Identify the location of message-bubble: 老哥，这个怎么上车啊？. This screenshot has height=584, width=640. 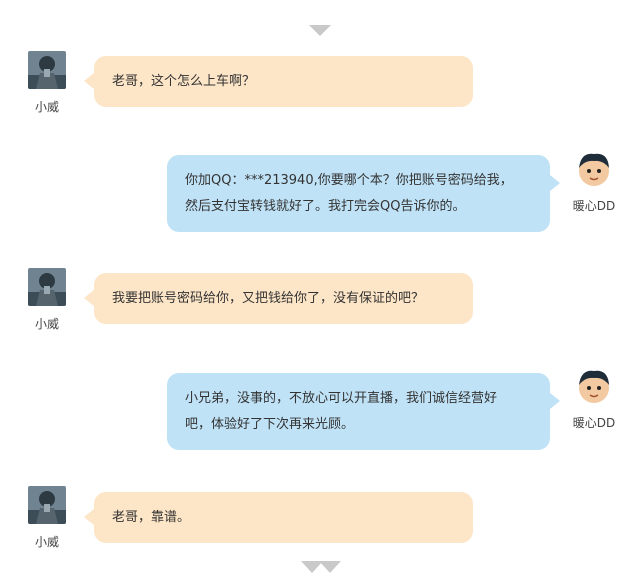
(278, 81).